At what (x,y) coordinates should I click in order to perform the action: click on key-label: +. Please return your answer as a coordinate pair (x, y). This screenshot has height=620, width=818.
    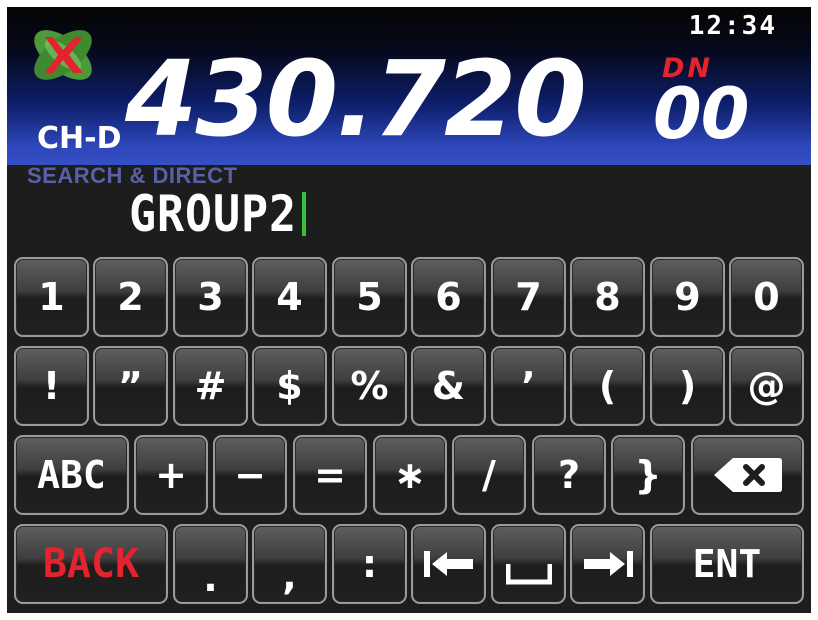
    Looking at the image, I should click on (171, 475).